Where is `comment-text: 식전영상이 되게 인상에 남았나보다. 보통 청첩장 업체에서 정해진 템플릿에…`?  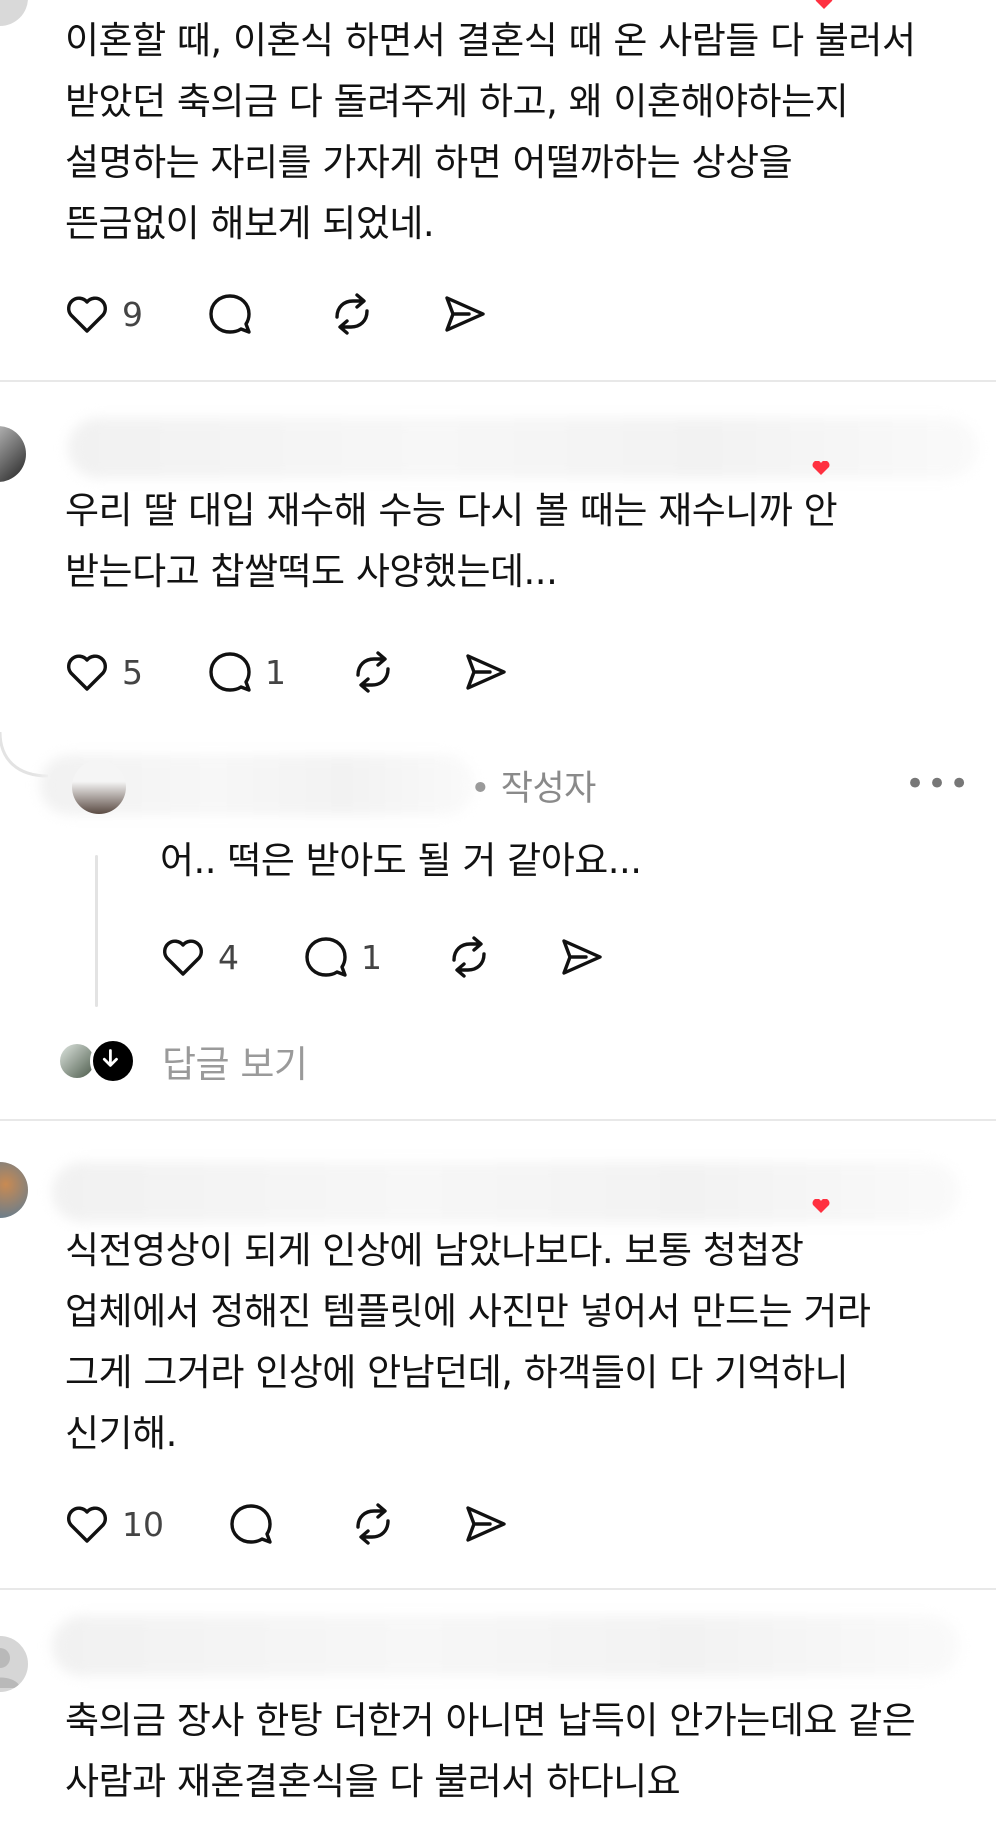
comment-text: 식전영상이 되게 인상에 남았나보다. 보통 청첩장 업체에서 정해진 템플릿에… is located at coordinates (468, 1342).